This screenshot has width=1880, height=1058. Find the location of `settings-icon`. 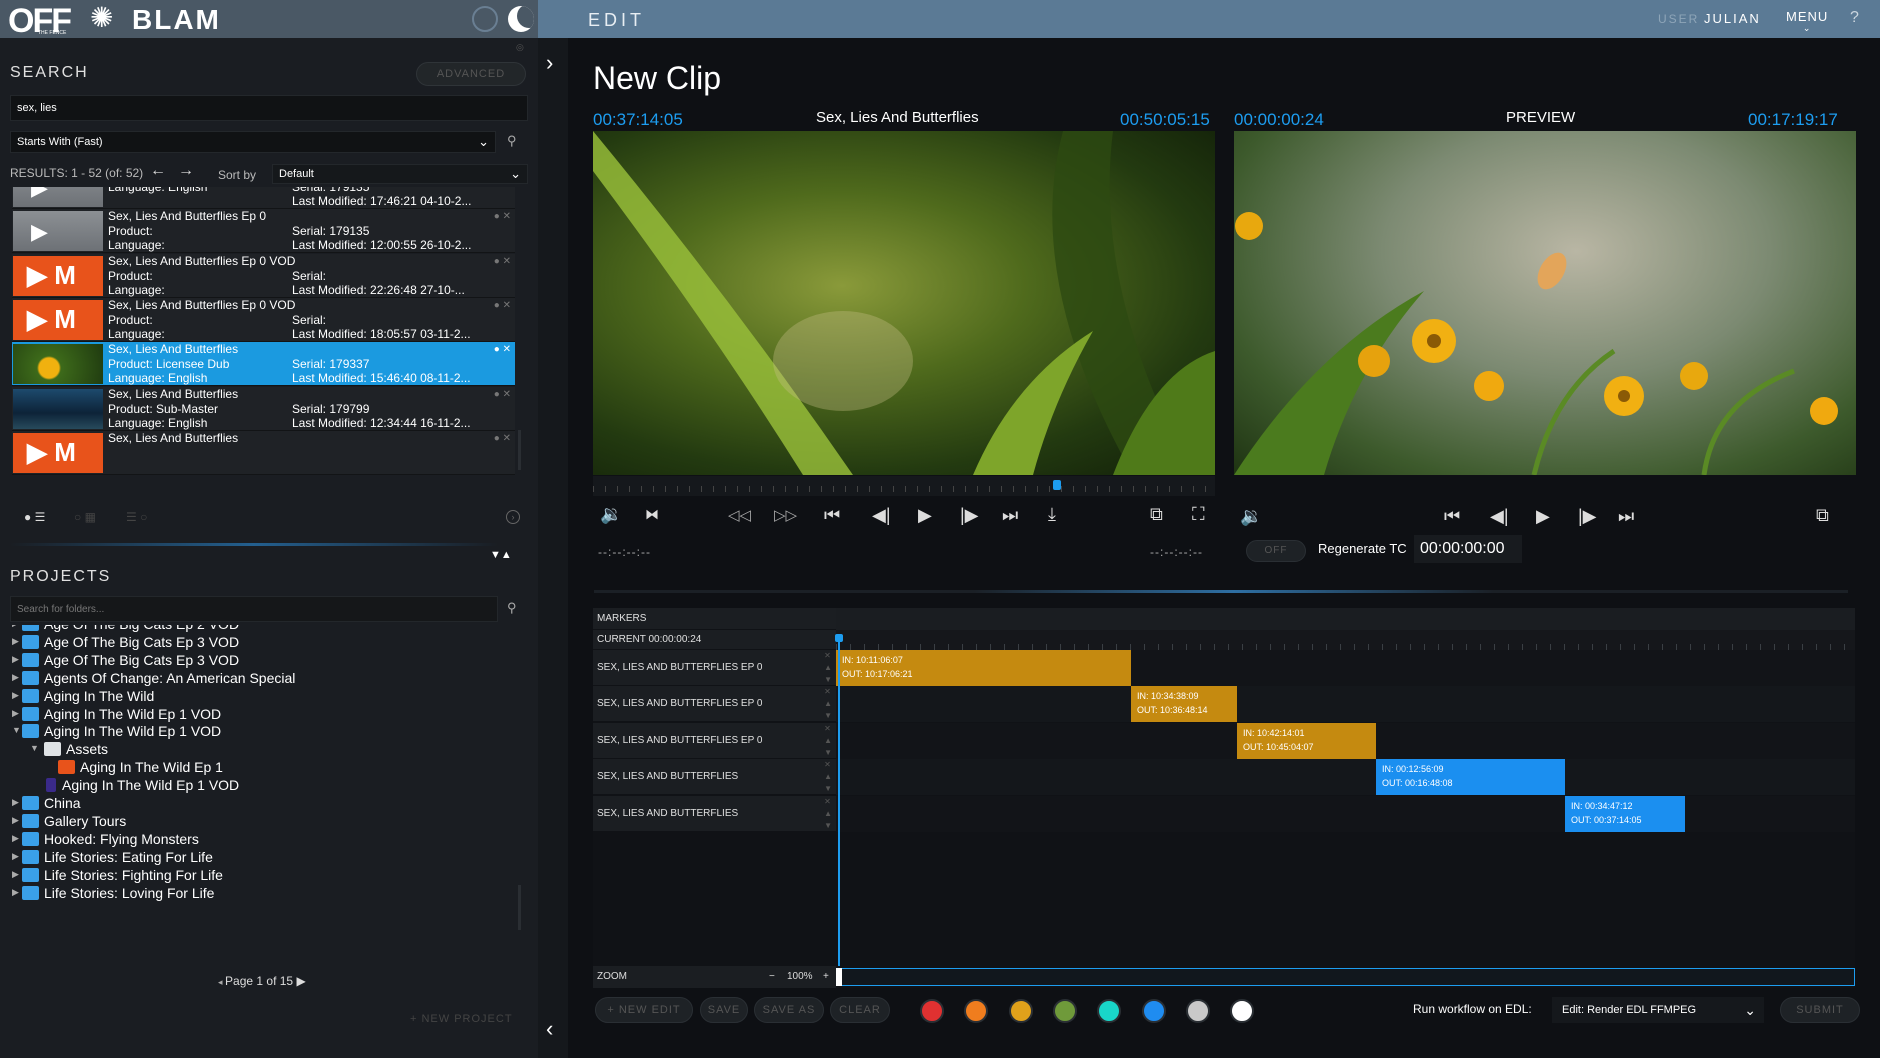

settings-icon is located at coordinates (485, 19).